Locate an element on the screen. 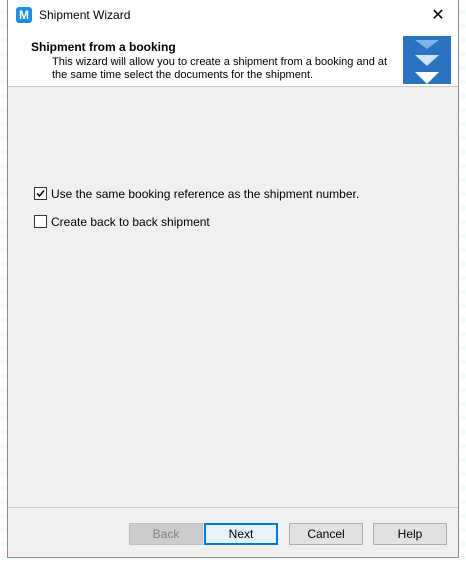  app-logo-icon: M is located at coordinates (24, 15).